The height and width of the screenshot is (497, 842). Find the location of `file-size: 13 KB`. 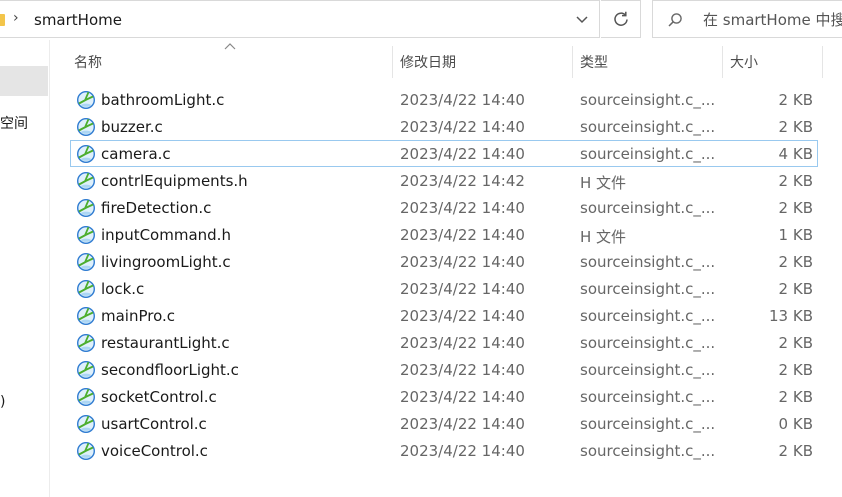

file-size: 13 KB is located at coordinates (791, 316).